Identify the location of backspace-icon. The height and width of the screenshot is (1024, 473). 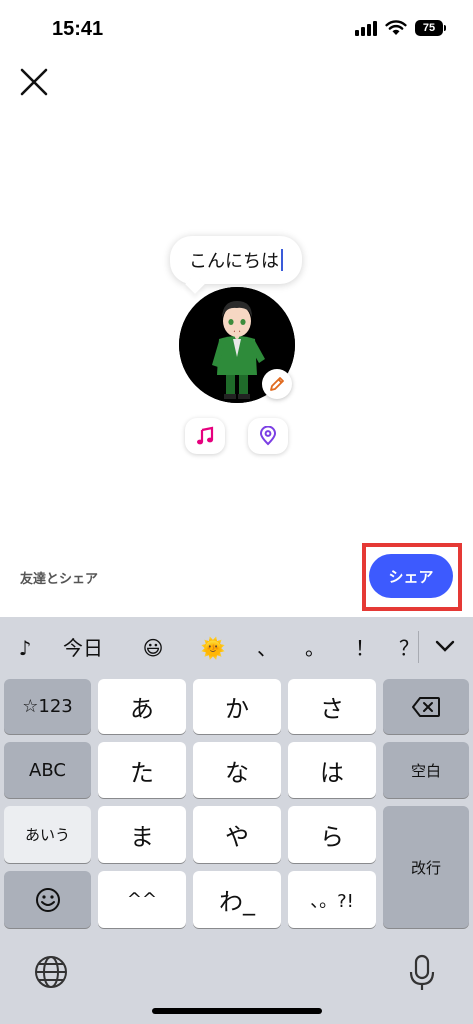
(426, 706).